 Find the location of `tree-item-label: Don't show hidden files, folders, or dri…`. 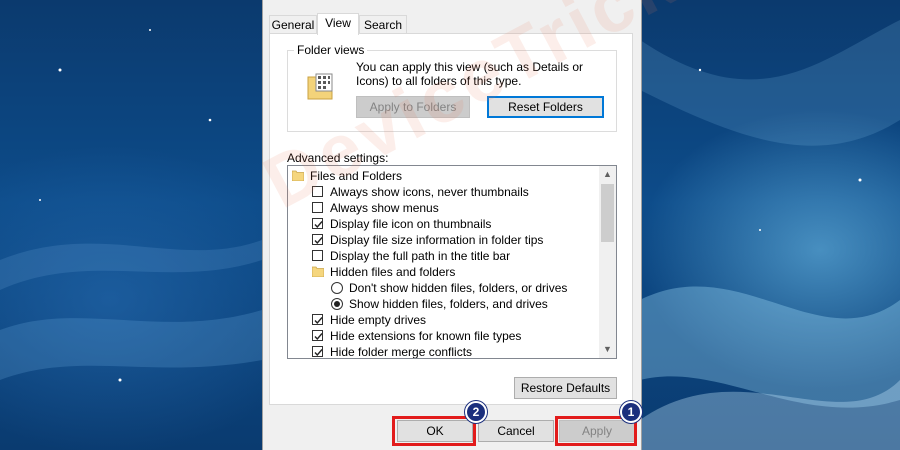

tree-item-label: Don't show hidden files, folders, or dri… is located at coordinates (458, 288).